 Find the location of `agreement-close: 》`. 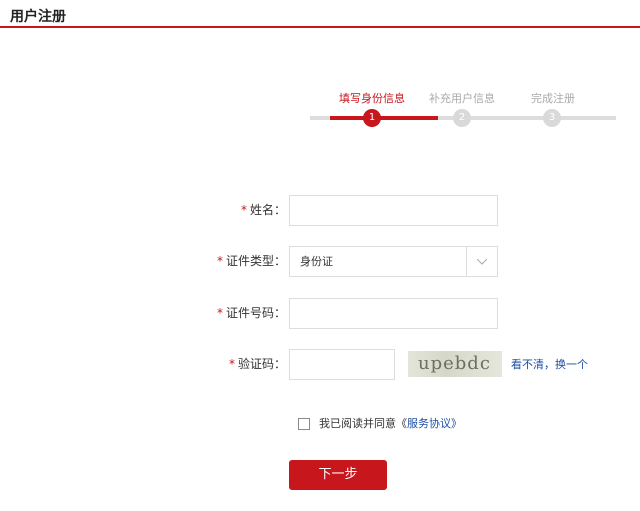

agreement-close: 》 is located at coordinates (456, 423).